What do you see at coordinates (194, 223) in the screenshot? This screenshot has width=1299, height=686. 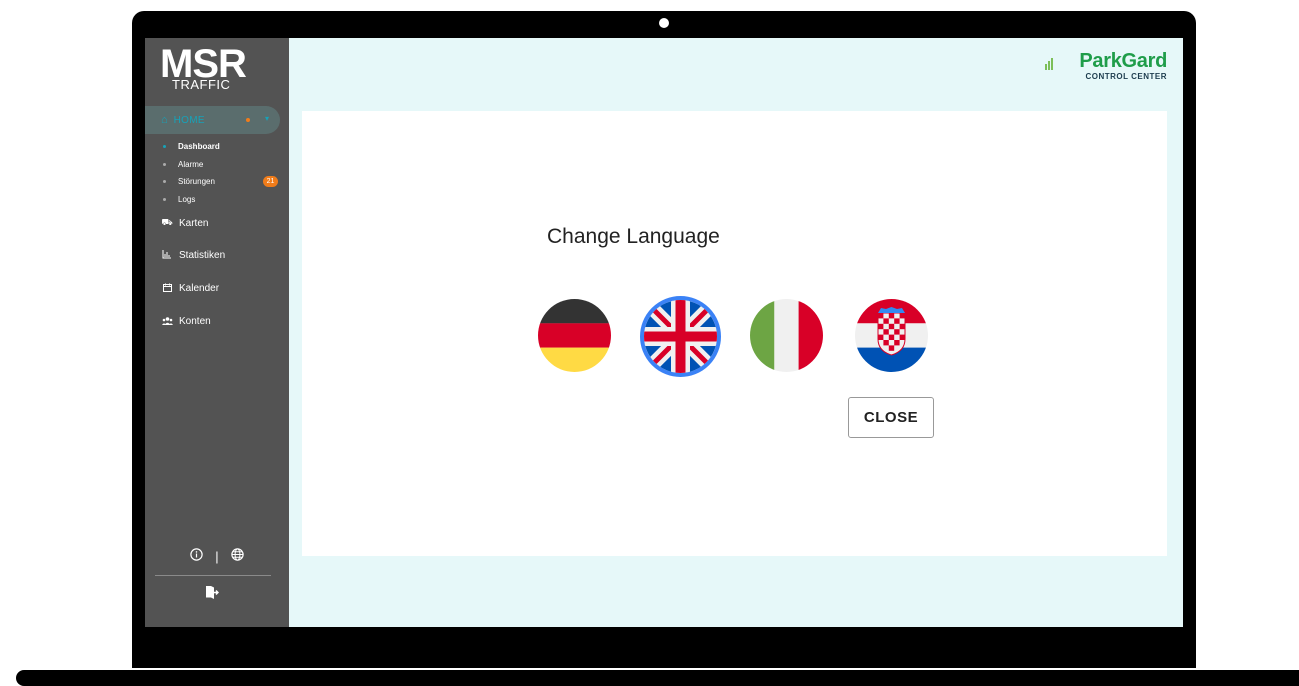 I see `sidebar-item-label: Karten` at bounding box center [194, 223].